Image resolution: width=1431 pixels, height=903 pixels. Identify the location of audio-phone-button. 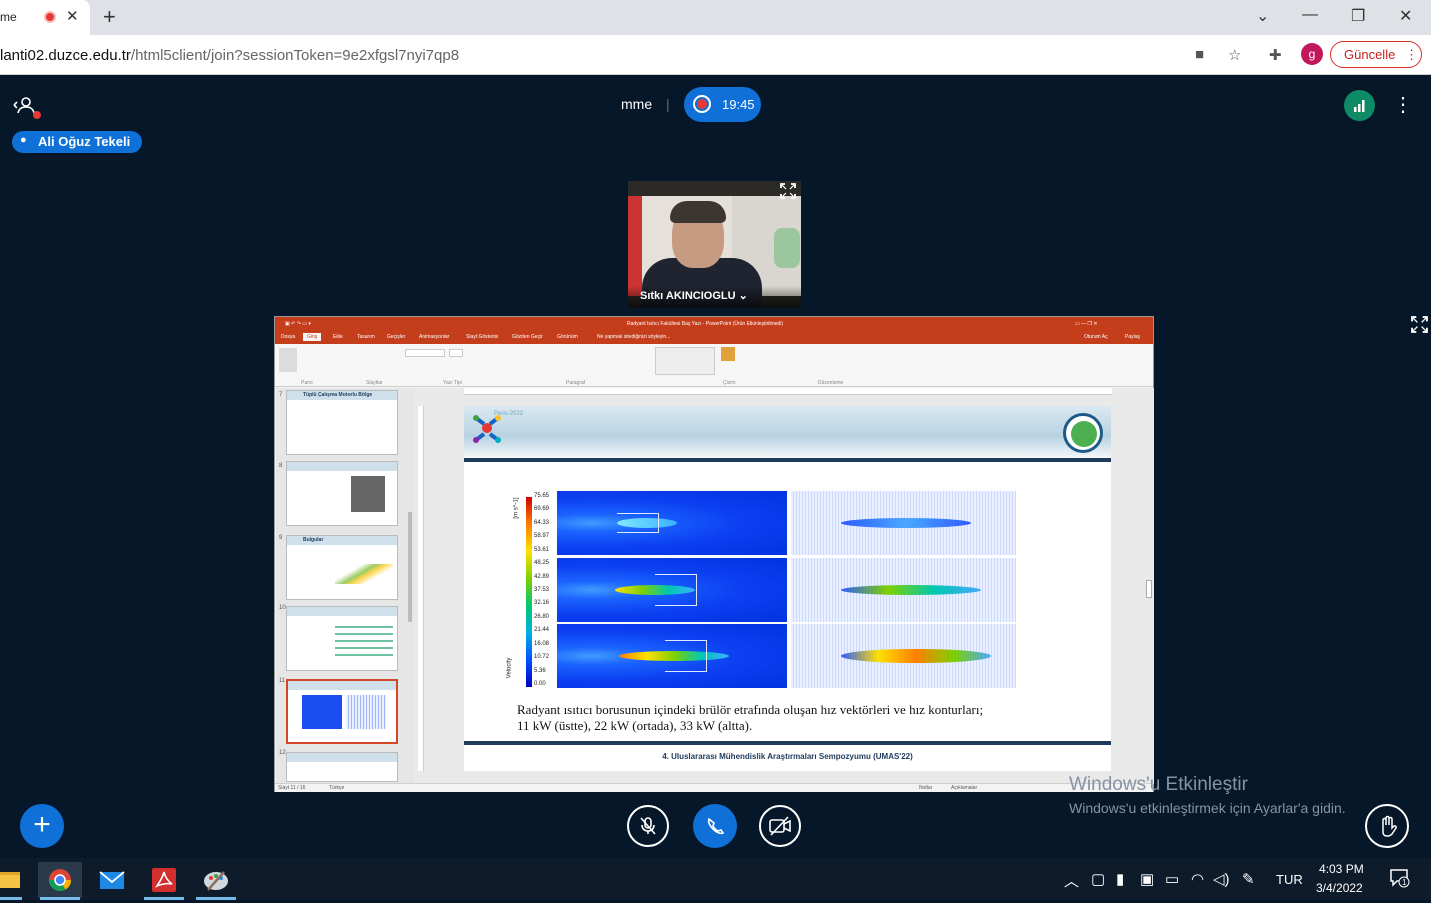
(715, 826).